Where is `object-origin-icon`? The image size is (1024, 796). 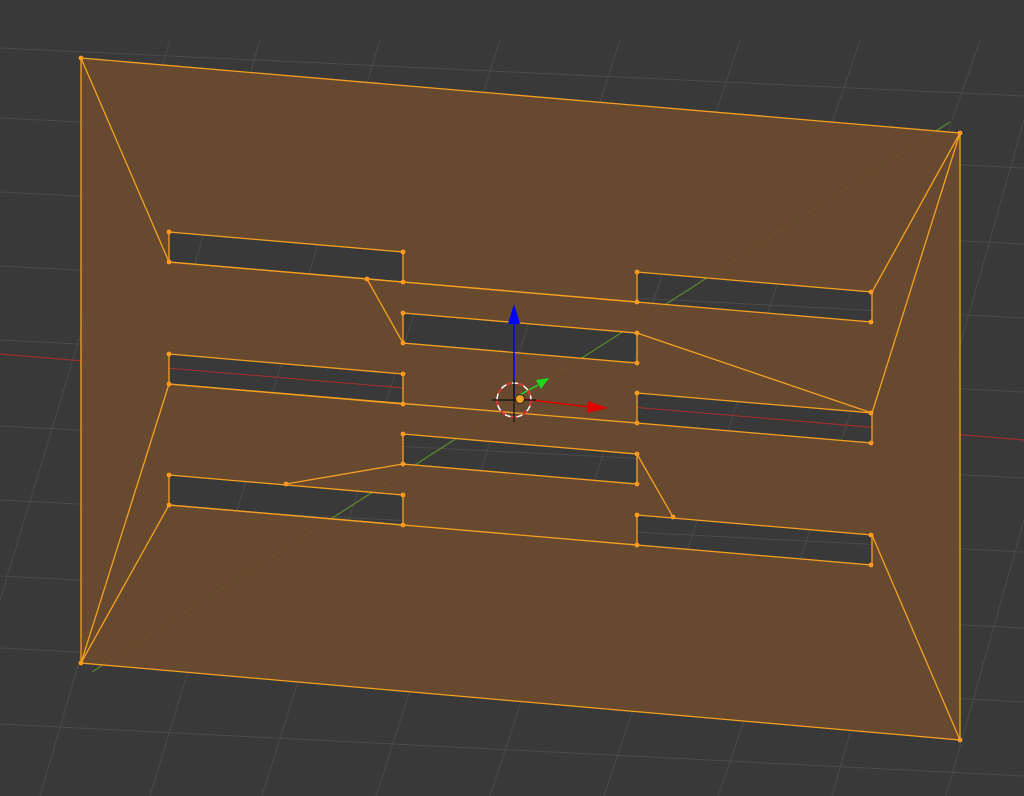 object-origin-icon is located at coordinates (520, 399).